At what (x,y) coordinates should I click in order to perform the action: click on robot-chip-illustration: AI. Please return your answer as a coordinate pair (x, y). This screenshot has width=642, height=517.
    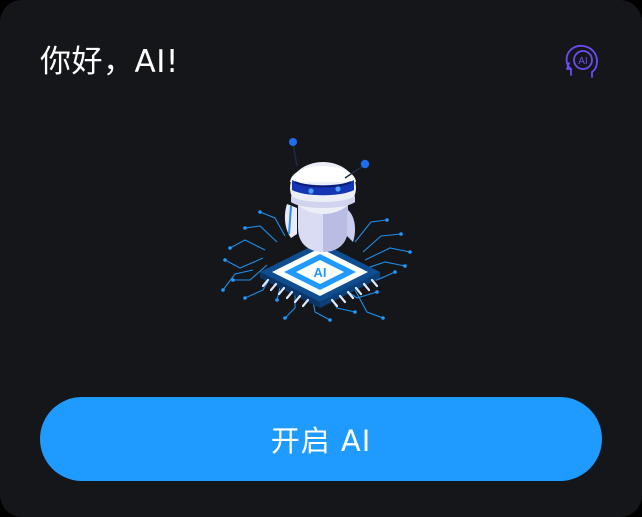
    Looking at the image, I should click on (316, 230).